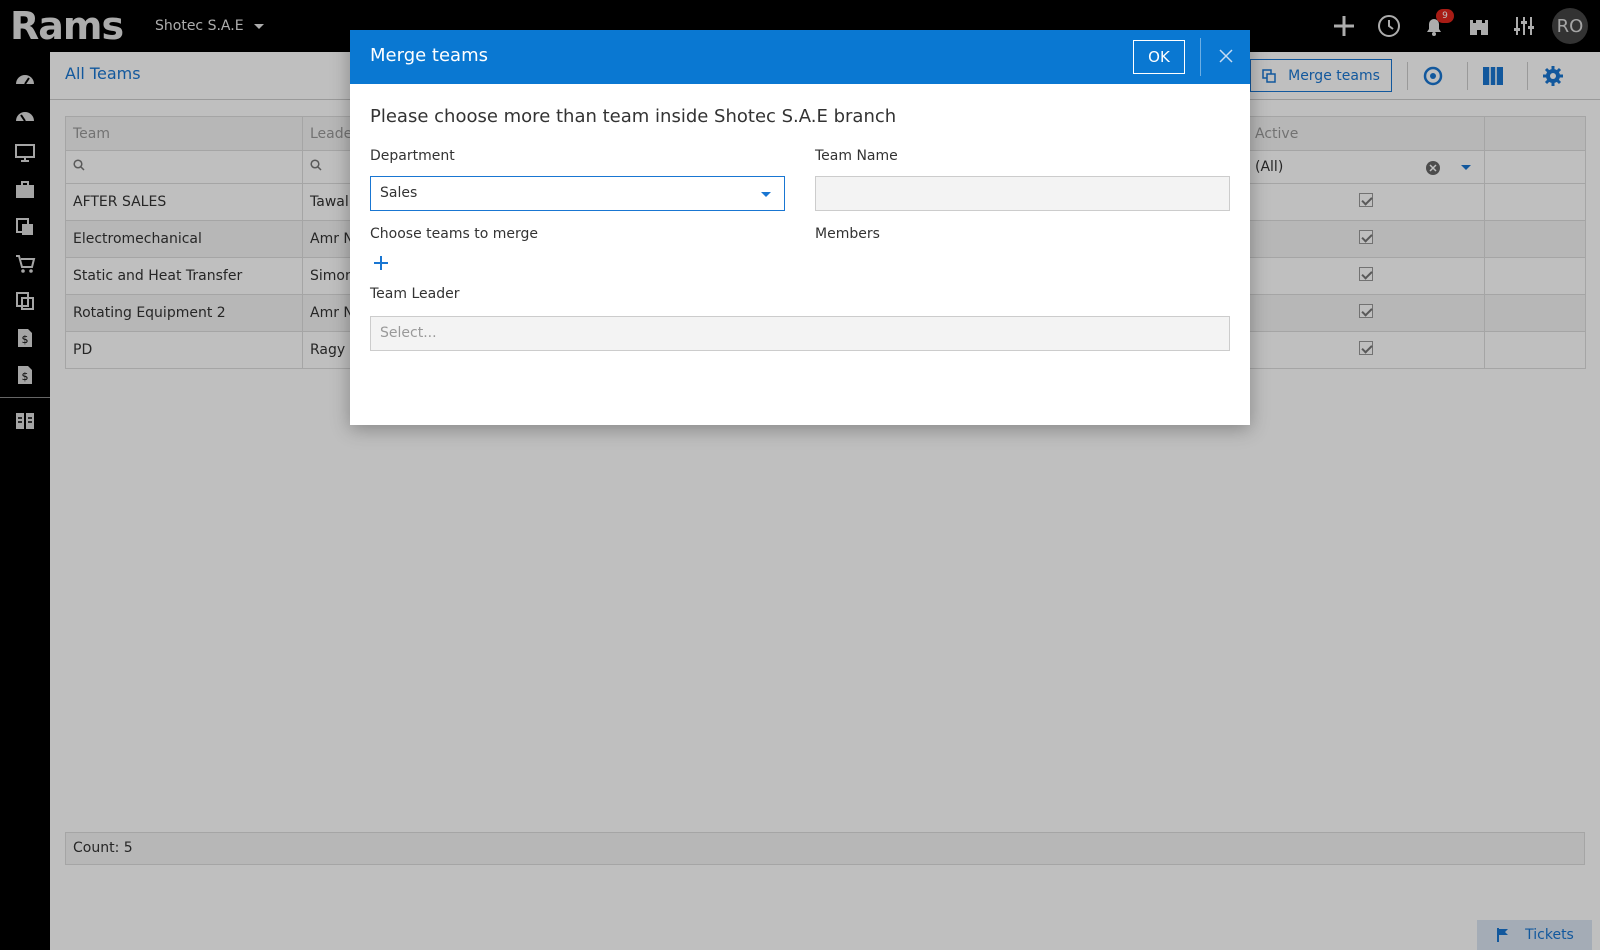  Describe the element at coordinates (1226, 56) in the screenshot. I see `close-icon` at that location.